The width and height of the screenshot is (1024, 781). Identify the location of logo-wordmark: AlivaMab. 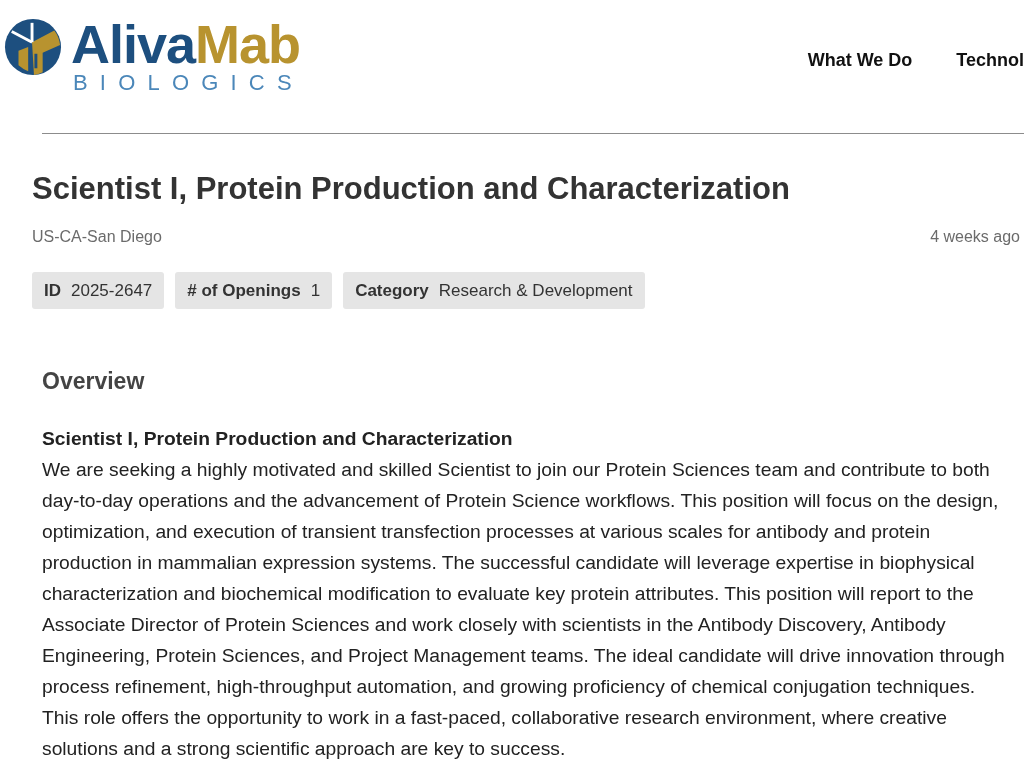
(186, 44).